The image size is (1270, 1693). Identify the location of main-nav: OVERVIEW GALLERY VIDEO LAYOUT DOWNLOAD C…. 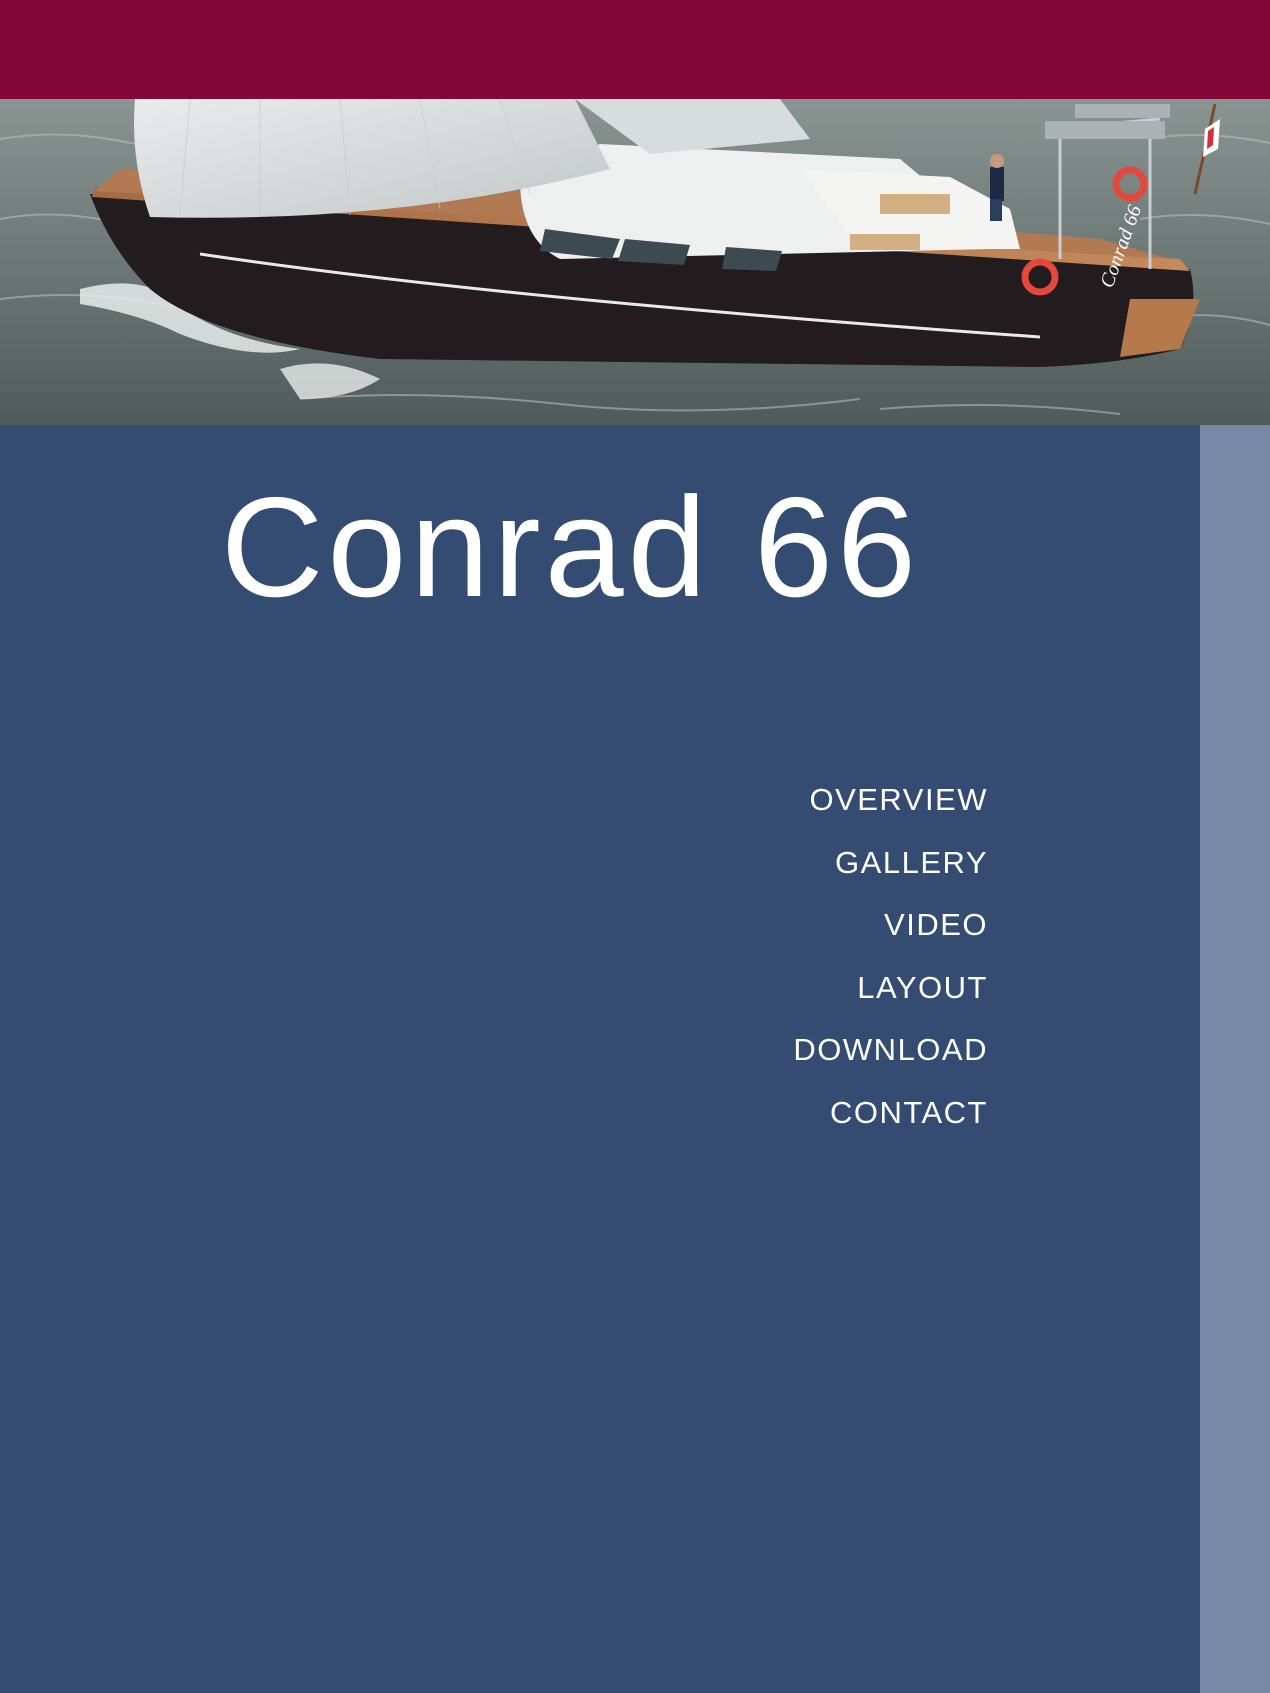
(890, 956).